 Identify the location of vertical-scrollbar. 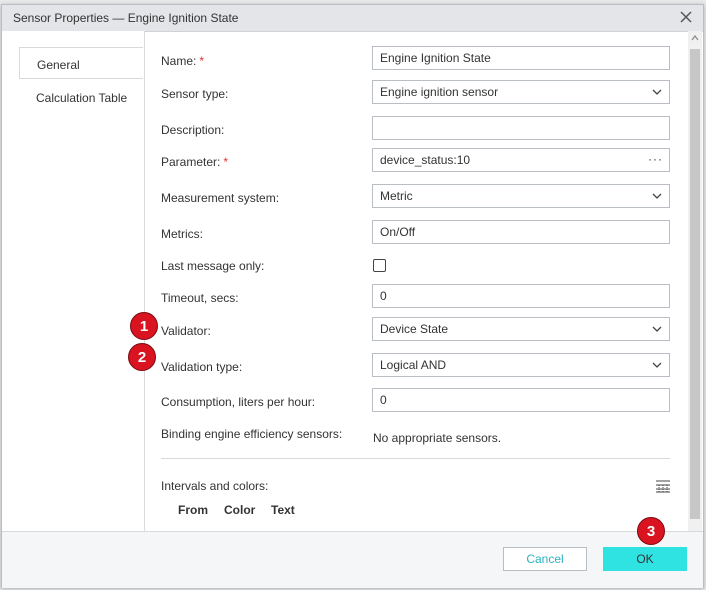
(695, 281).